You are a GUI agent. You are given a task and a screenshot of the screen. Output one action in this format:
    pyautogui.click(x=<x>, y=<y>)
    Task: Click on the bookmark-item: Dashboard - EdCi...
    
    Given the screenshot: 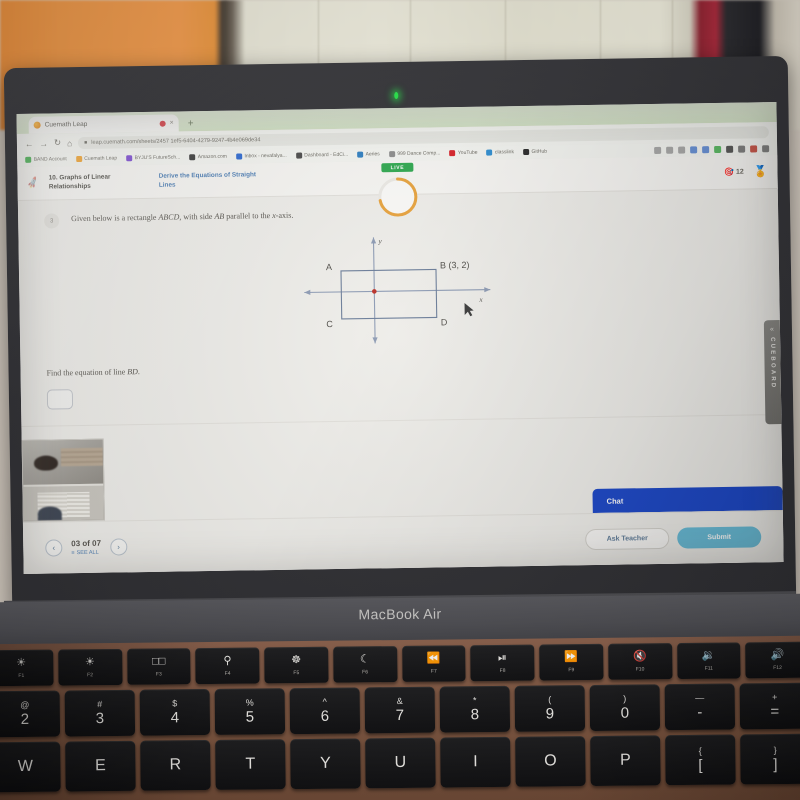 What is the action you would take?
    pyautogui.click(x=321, y=155)
    